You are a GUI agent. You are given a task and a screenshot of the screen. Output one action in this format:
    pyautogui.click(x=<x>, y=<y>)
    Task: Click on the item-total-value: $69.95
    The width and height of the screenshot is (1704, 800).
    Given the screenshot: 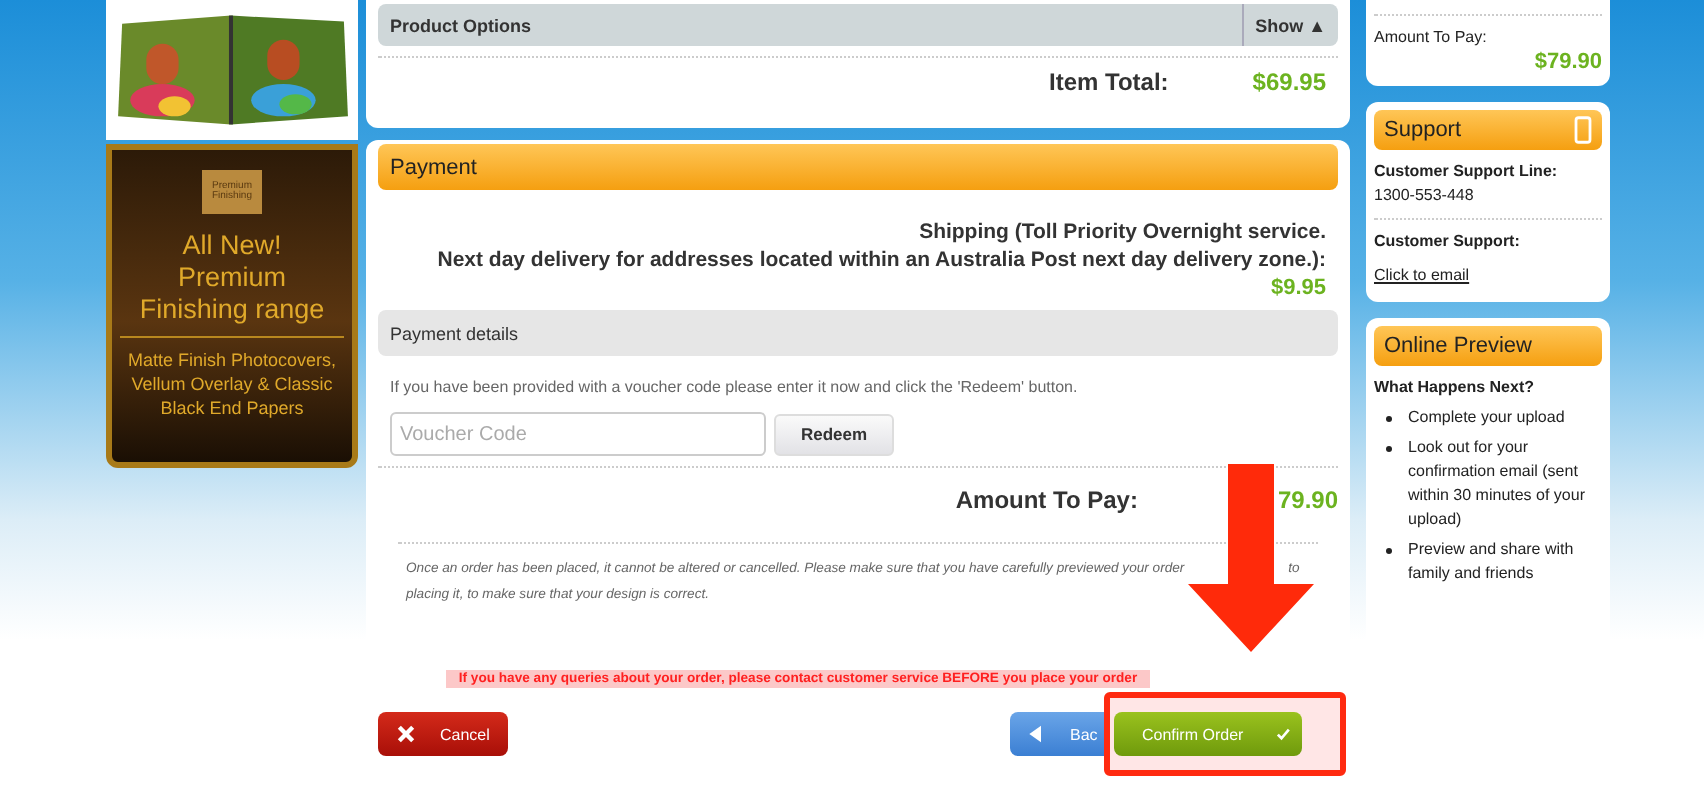 What is the action you would take?
    pyautogui.click(x=1289, y=82)
    